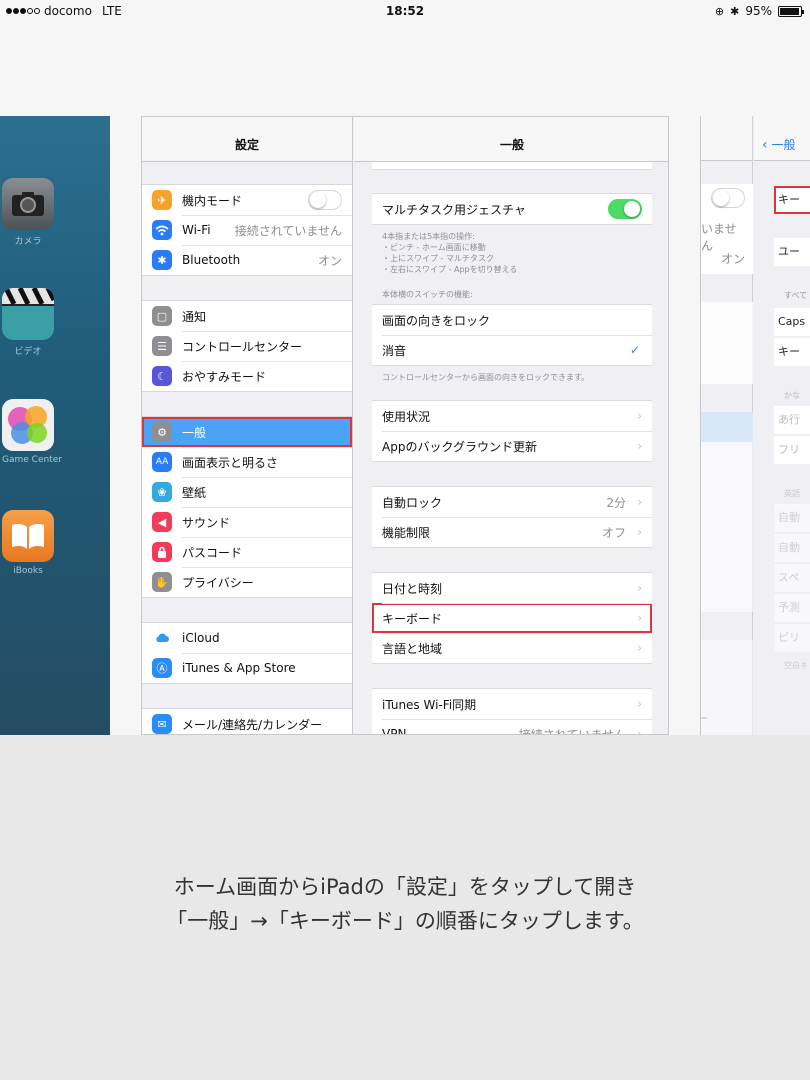 Image resolution: width=810 pixels, height=1080 pixels. What do you see at coordinates (792, 493) in the screenshot?
I see `section-header: 英語` at bounding box center [792, 493].